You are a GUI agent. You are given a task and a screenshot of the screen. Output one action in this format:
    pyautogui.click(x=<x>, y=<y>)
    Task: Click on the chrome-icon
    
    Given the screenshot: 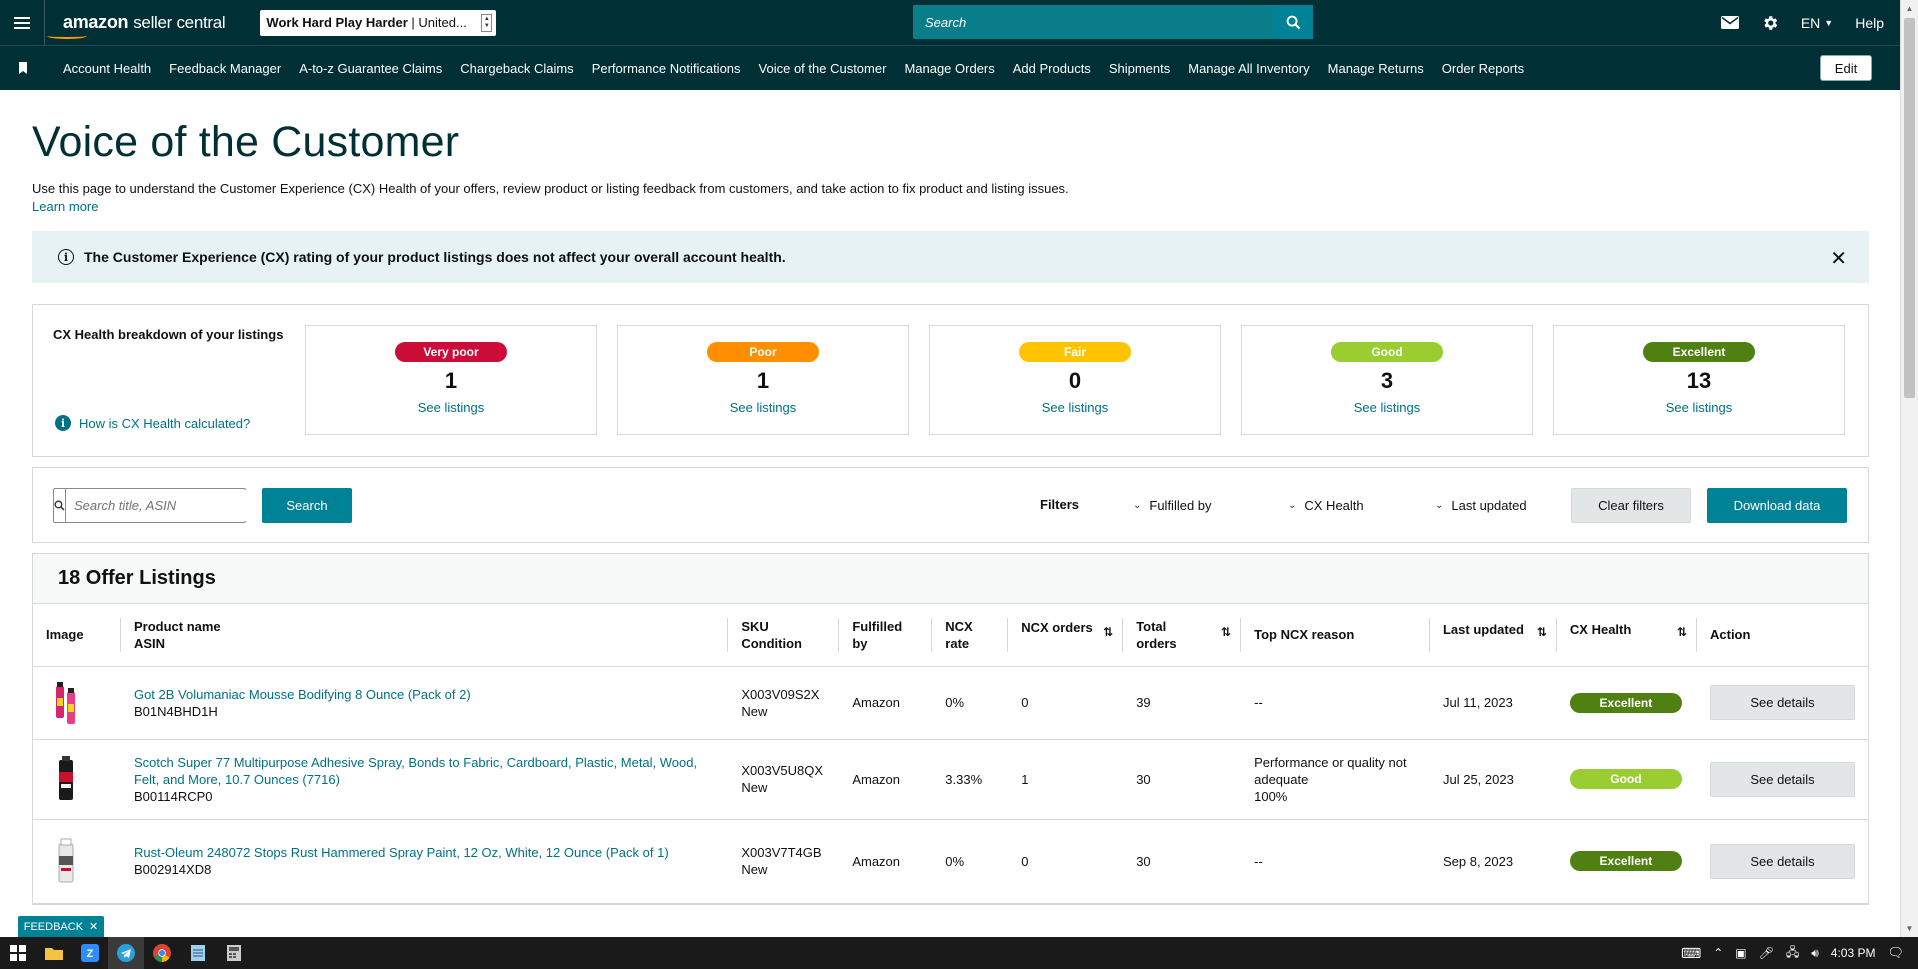 What is the action you would take?
    pyautogui.click(x=162, y=953)
    